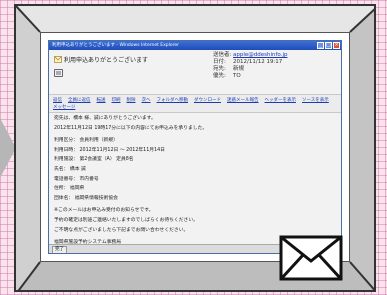 This screenshot has width=387, height=295. I want to click on meta-value: 2012/11/12 19:17, so click(258, 62).